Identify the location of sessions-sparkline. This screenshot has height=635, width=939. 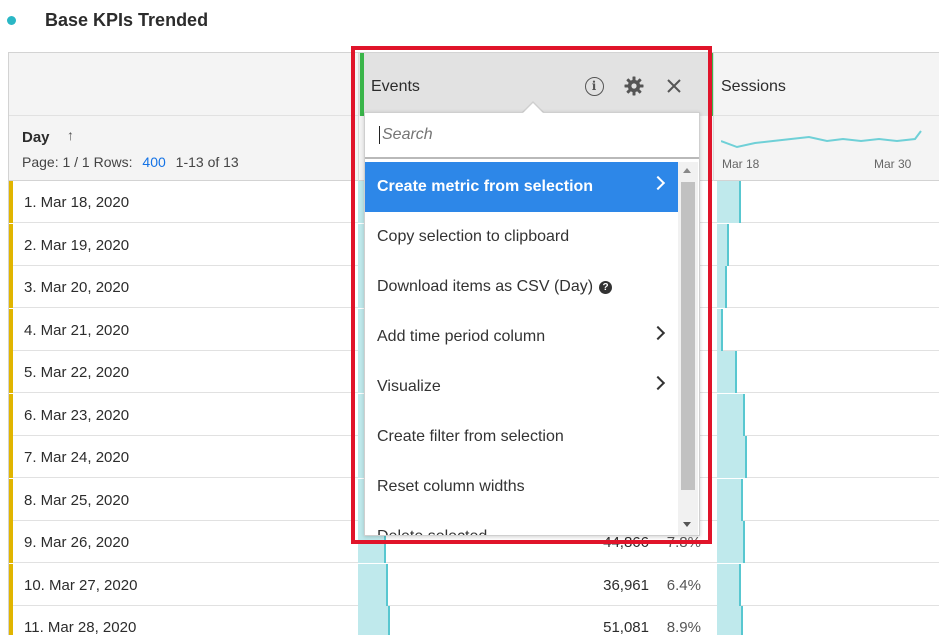
(821, 139).